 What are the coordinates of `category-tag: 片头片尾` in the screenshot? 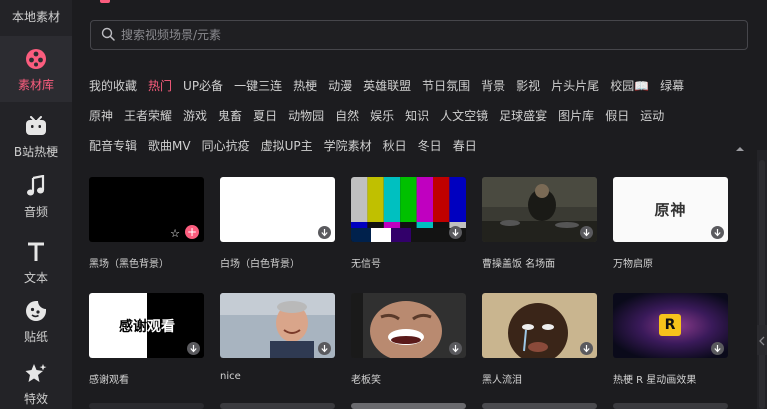 It's located at (575, 85).